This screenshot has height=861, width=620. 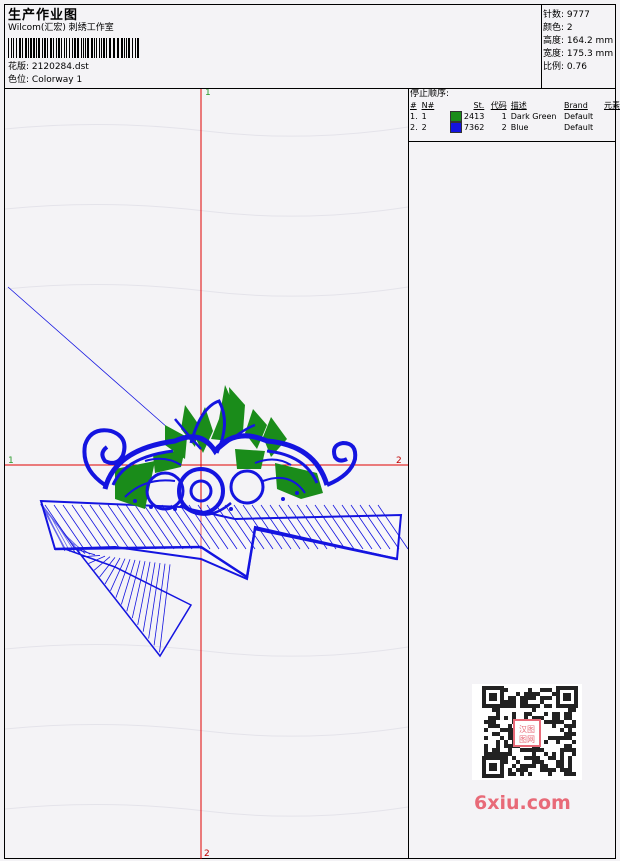 What do you see at coordinates (408, 473) in the screenshot?
I see `panel-divider` at bounding box center [408, 473].